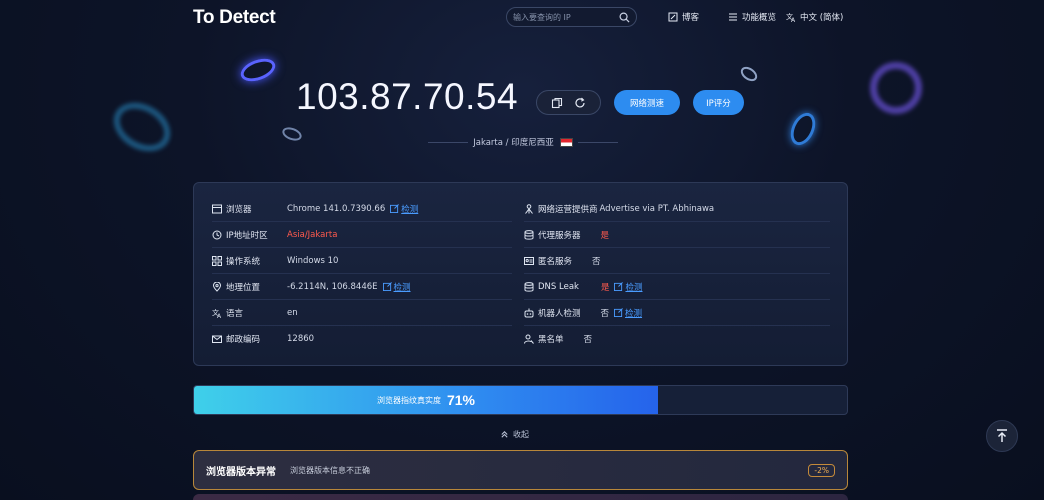 This screenshot has width=1044, height=500. I want to click on info-label: 操作系统, so click(249, 261).